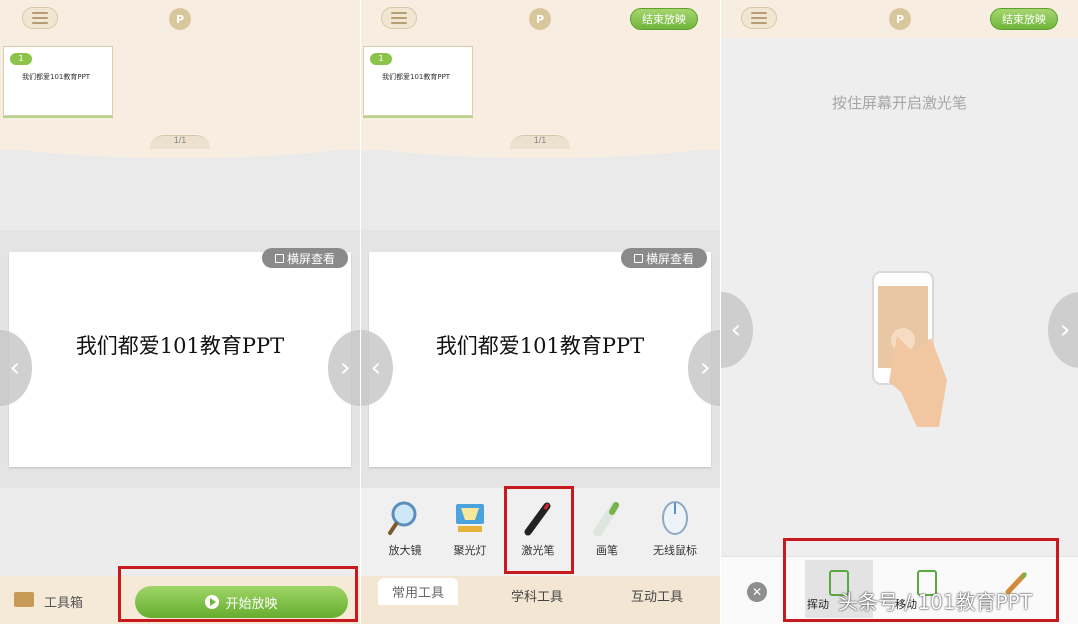  I want to click on brush-icon, so click(607, 518).